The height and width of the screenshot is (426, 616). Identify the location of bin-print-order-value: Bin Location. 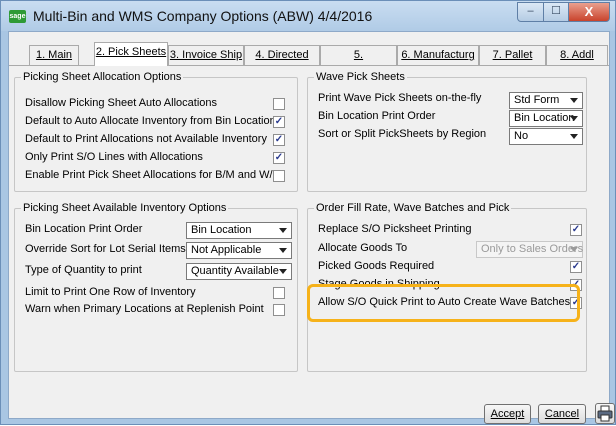
(221, 230).